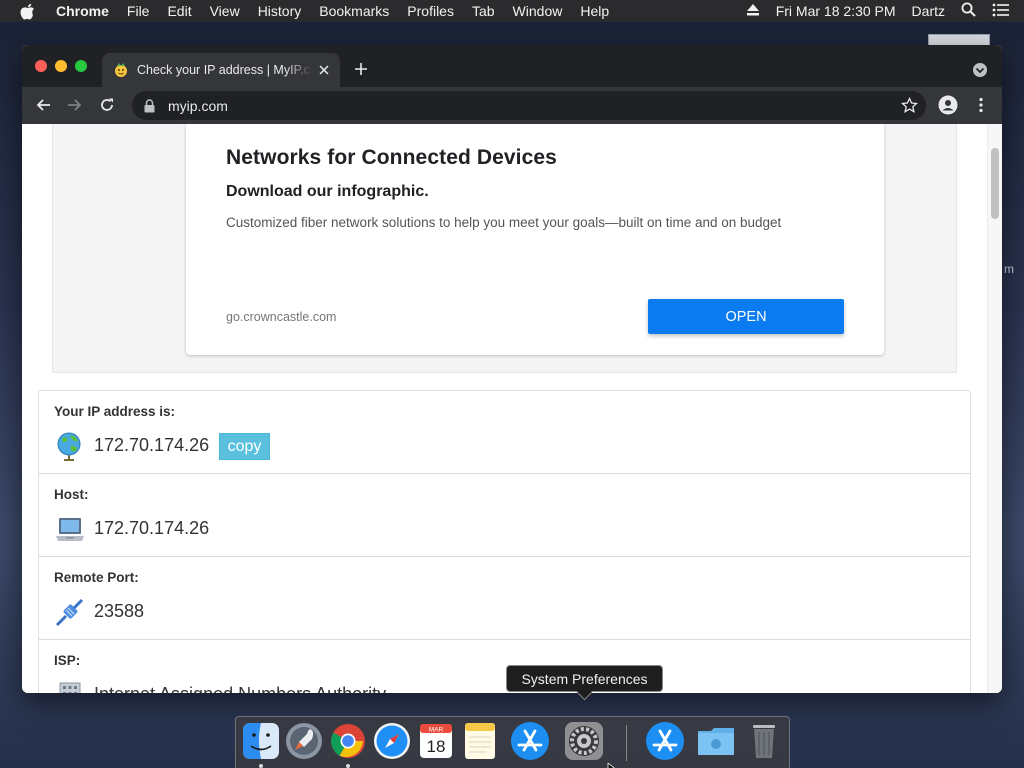  What do you see at coordinates (626, 743) in the screenshot?
I see `dock-separator` at bounding box center [626, 743].